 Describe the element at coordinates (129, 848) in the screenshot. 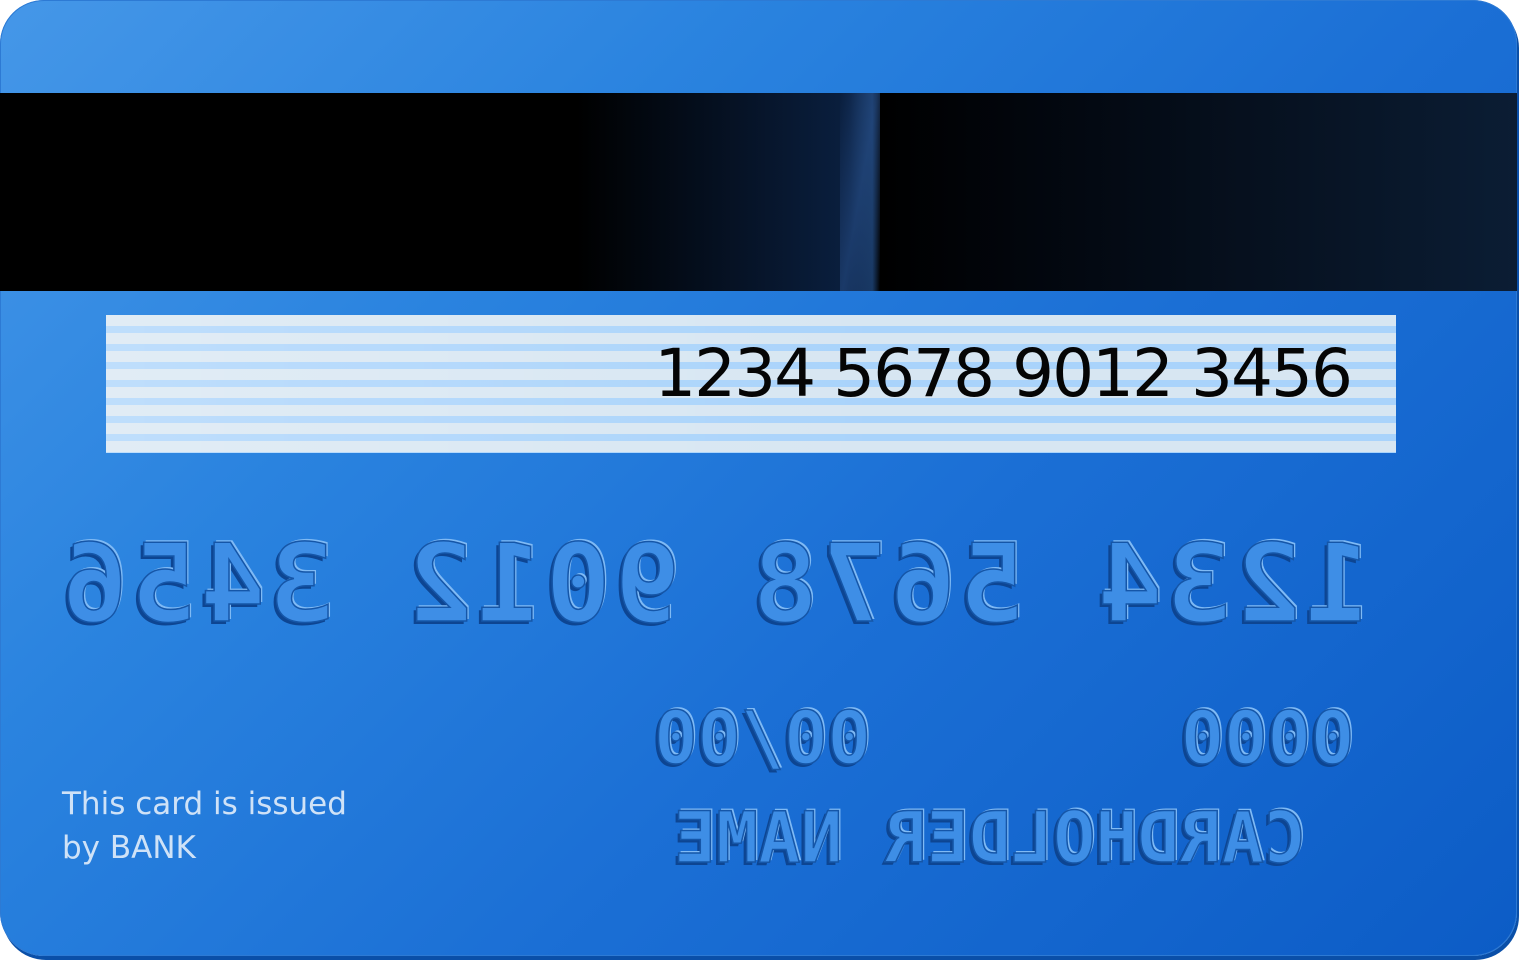

I see `issuer-note-line-2: by BANK` at that location.